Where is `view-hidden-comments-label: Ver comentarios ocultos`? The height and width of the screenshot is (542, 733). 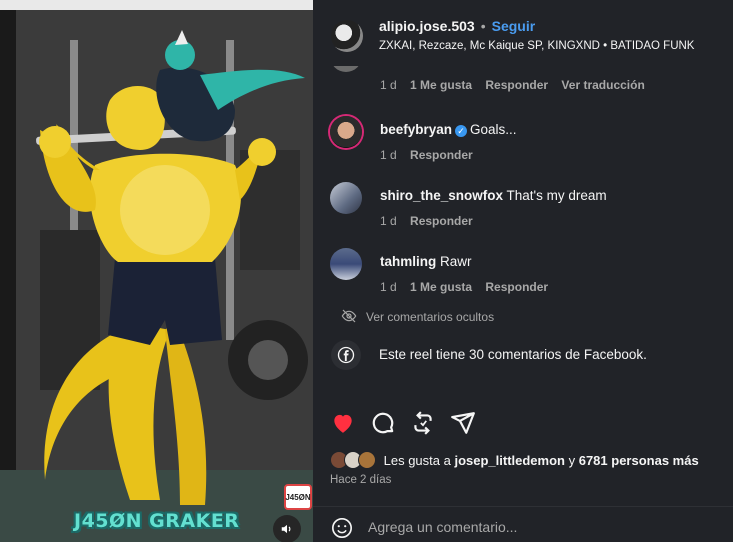
view-hidden-comments-label: Ver comentarios ocultos is located at coordinates (430, 317).